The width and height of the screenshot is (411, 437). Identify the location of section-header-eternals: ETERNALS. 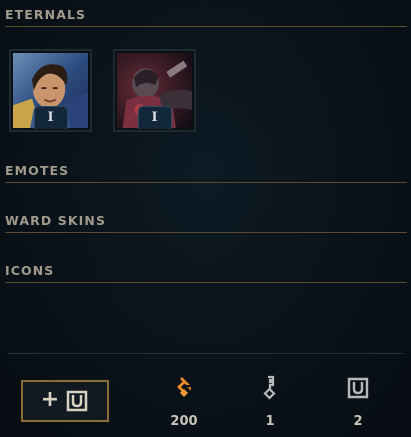
(206, 17).